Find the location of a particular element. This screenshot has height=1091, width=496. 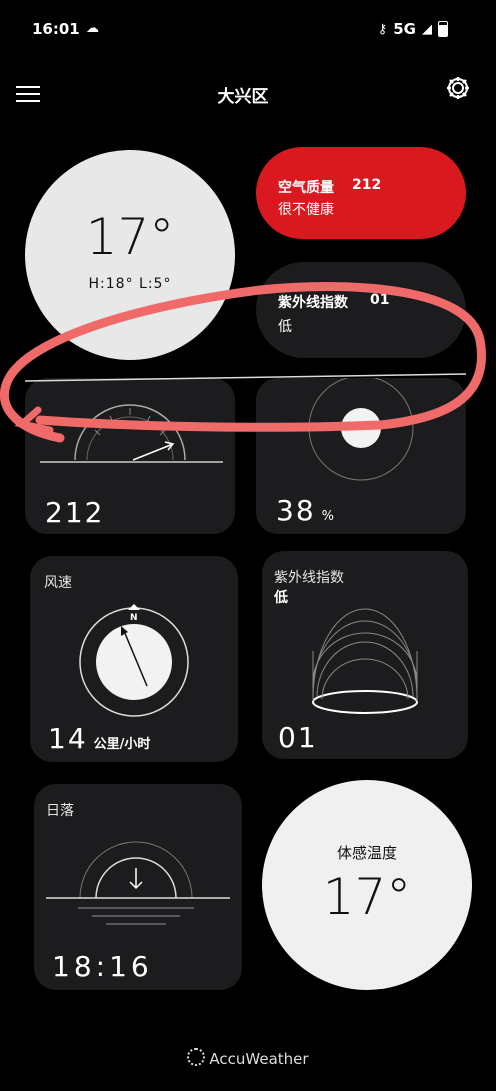

air-quality-card: 空气质量 212 很不健康 is located at coordinates (361, 193).